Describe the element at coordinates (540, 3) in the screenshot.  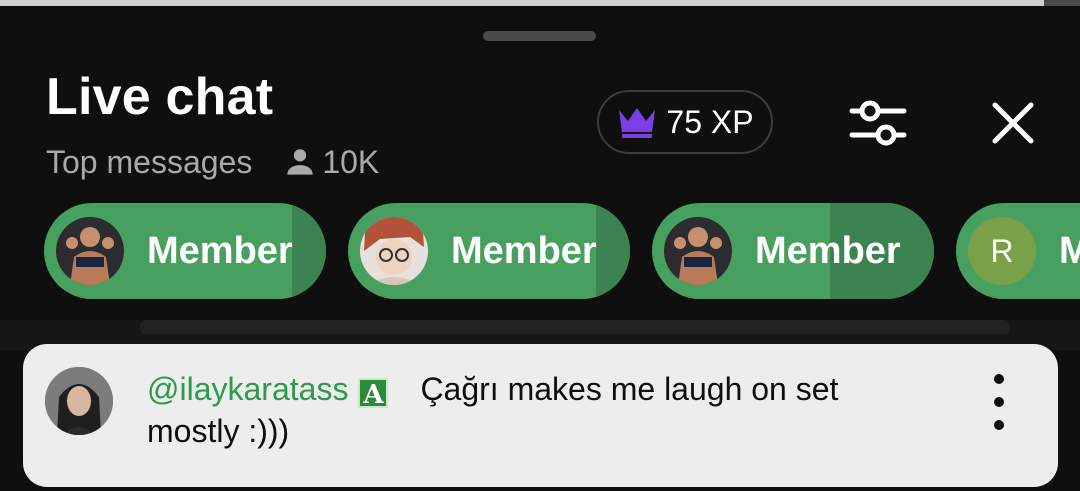
I see `top-system-bar` at that location.